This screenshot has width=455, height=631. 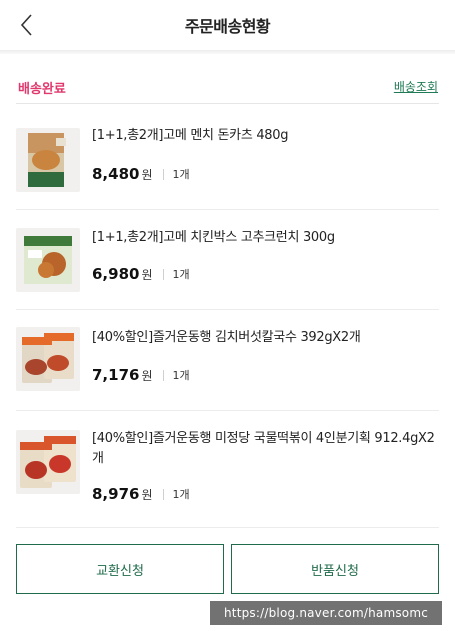 What do you see at coordinates (227, 87) in the screenshot?
I see `delivery-status-header: 배송완료 배송조회` at bounding box center [227, 87].